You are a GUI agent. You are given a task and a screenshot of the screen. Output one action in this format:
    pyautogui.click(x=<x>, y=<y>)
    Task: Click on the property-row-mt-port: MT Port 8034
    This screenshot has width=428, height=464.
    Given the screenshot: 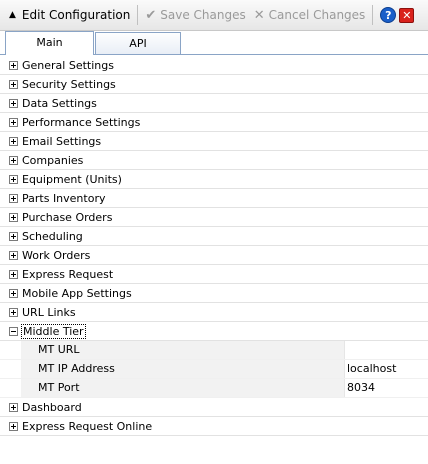 What is the action you would take?
    pyautogui.click(x=214, y=388)
    